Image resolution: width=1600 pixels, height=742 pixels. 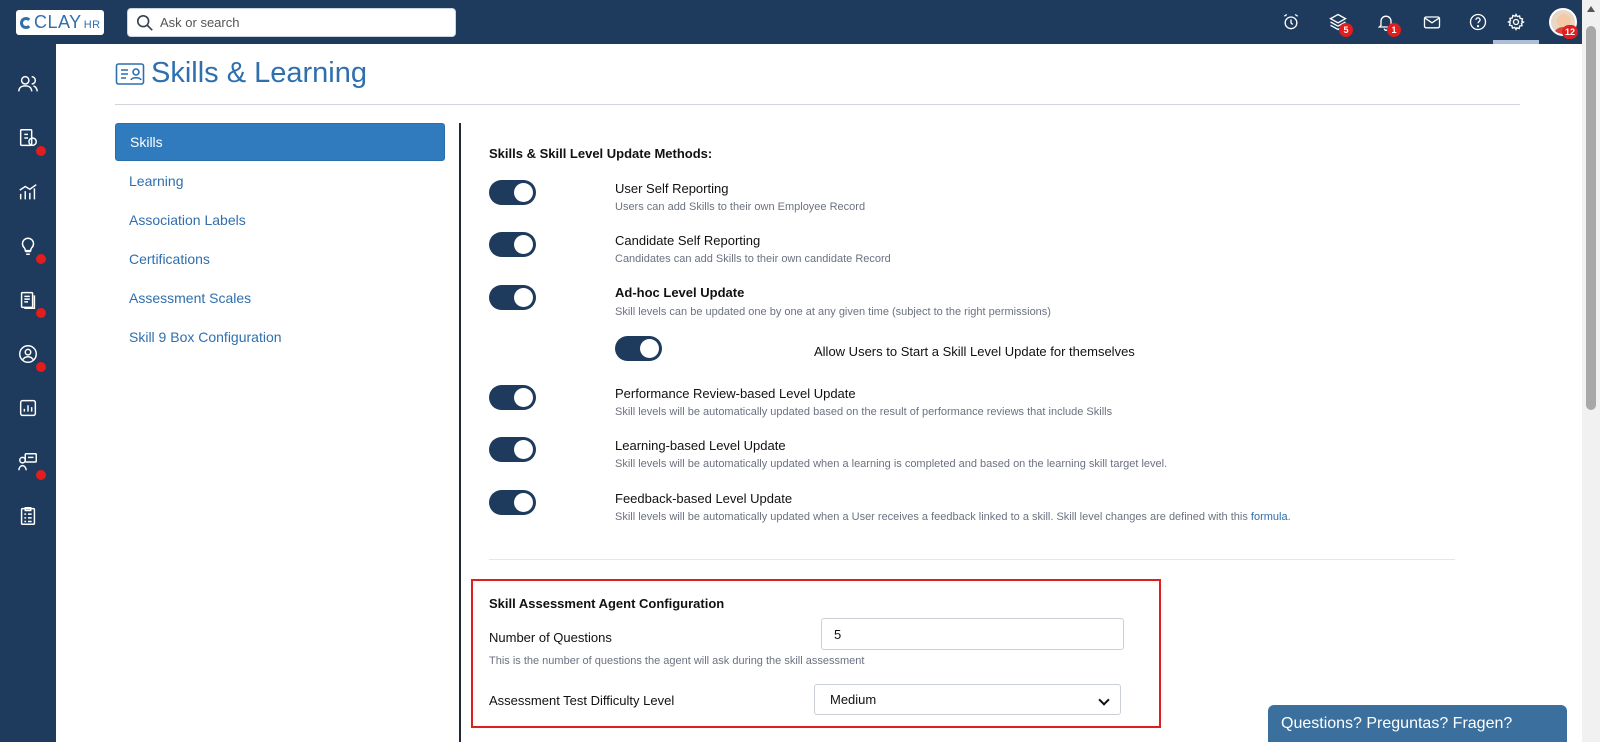 What do you see at coordinates (1432, 22) in the screenshot?
I see `mail-icon` at bounding box center [1432, 22].